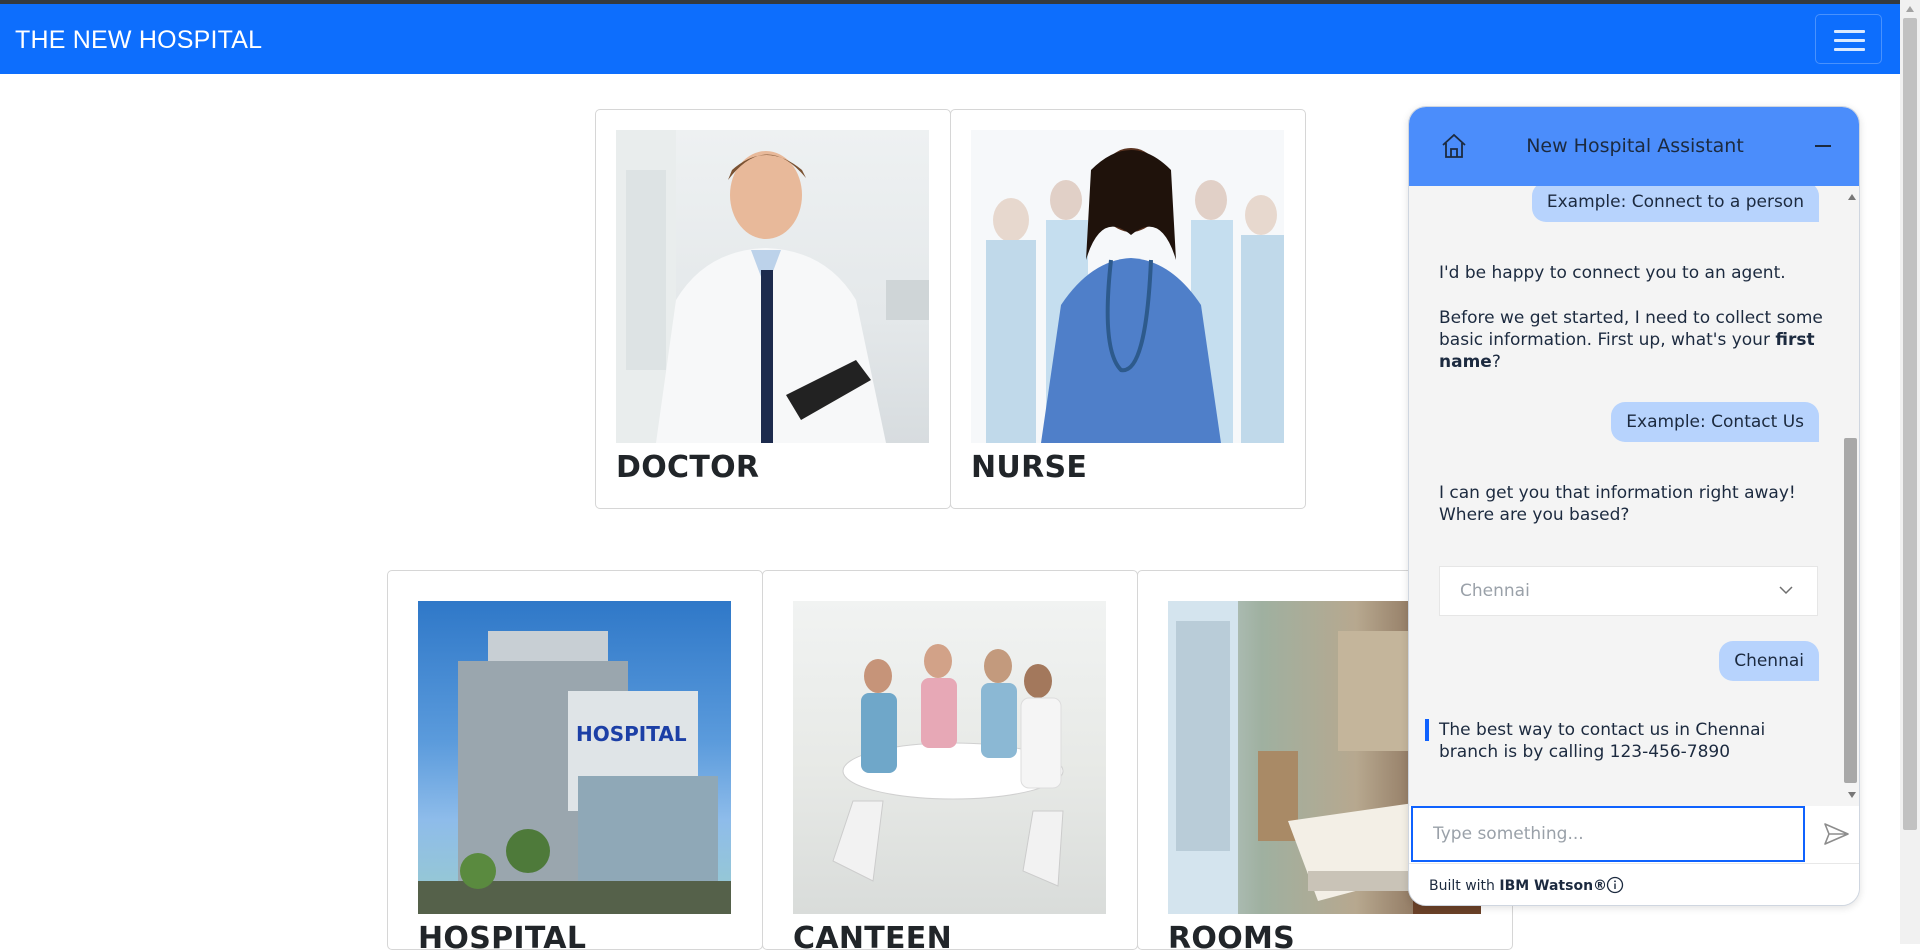  I want to click on card-hospital: HOSPITAL HOSPITAL, so click(575, 760).